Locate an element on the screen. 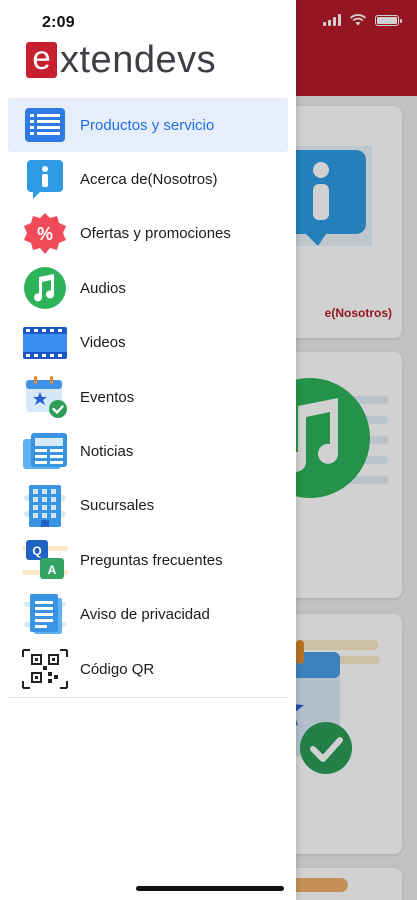 This screenshot has height=900, width=417. menu-item-label: Acerca de(Nosotros) is located at coordinates (149, 180).